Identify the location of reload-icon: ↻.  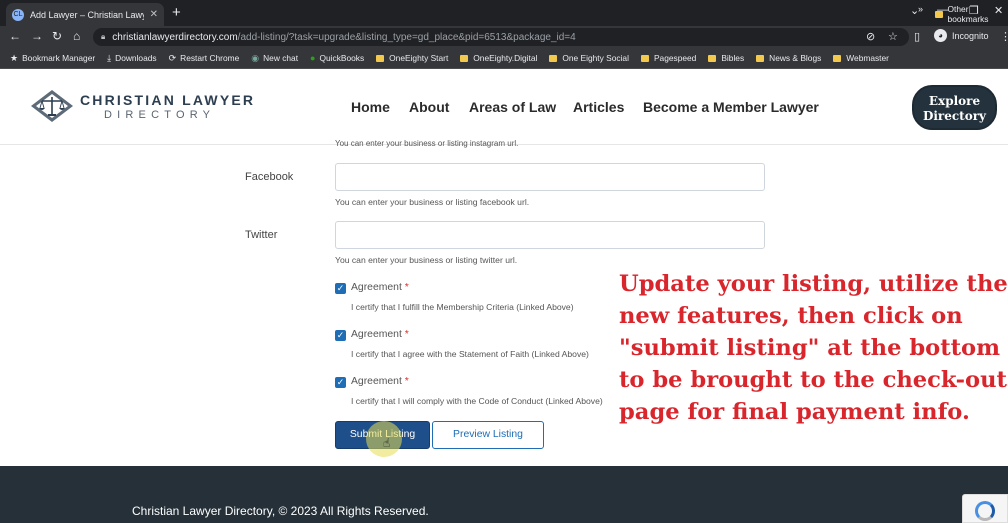
(57, 36).